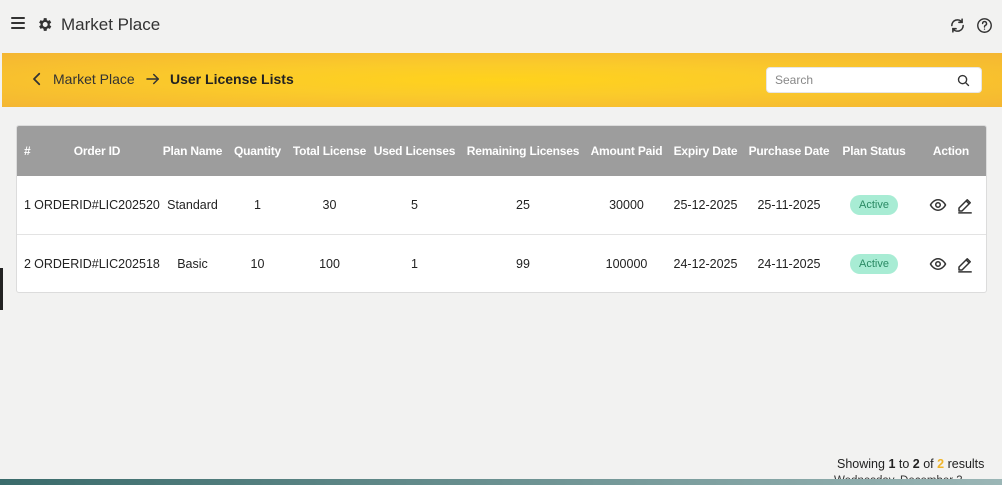 The image size is (1002, 485). I want to click on column-header-num: #, so click(27, 151).